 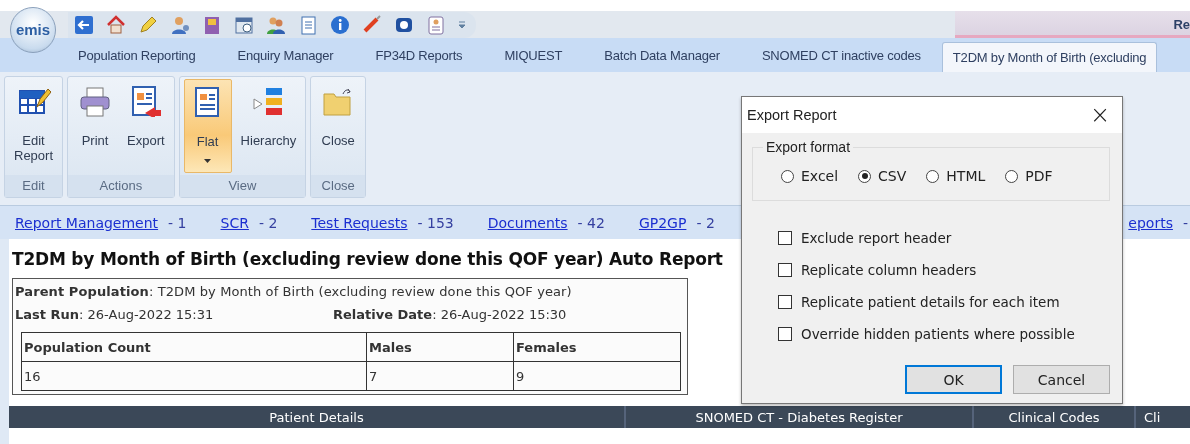 I want to click on table-cell: 7, so click(x=440, y=376).